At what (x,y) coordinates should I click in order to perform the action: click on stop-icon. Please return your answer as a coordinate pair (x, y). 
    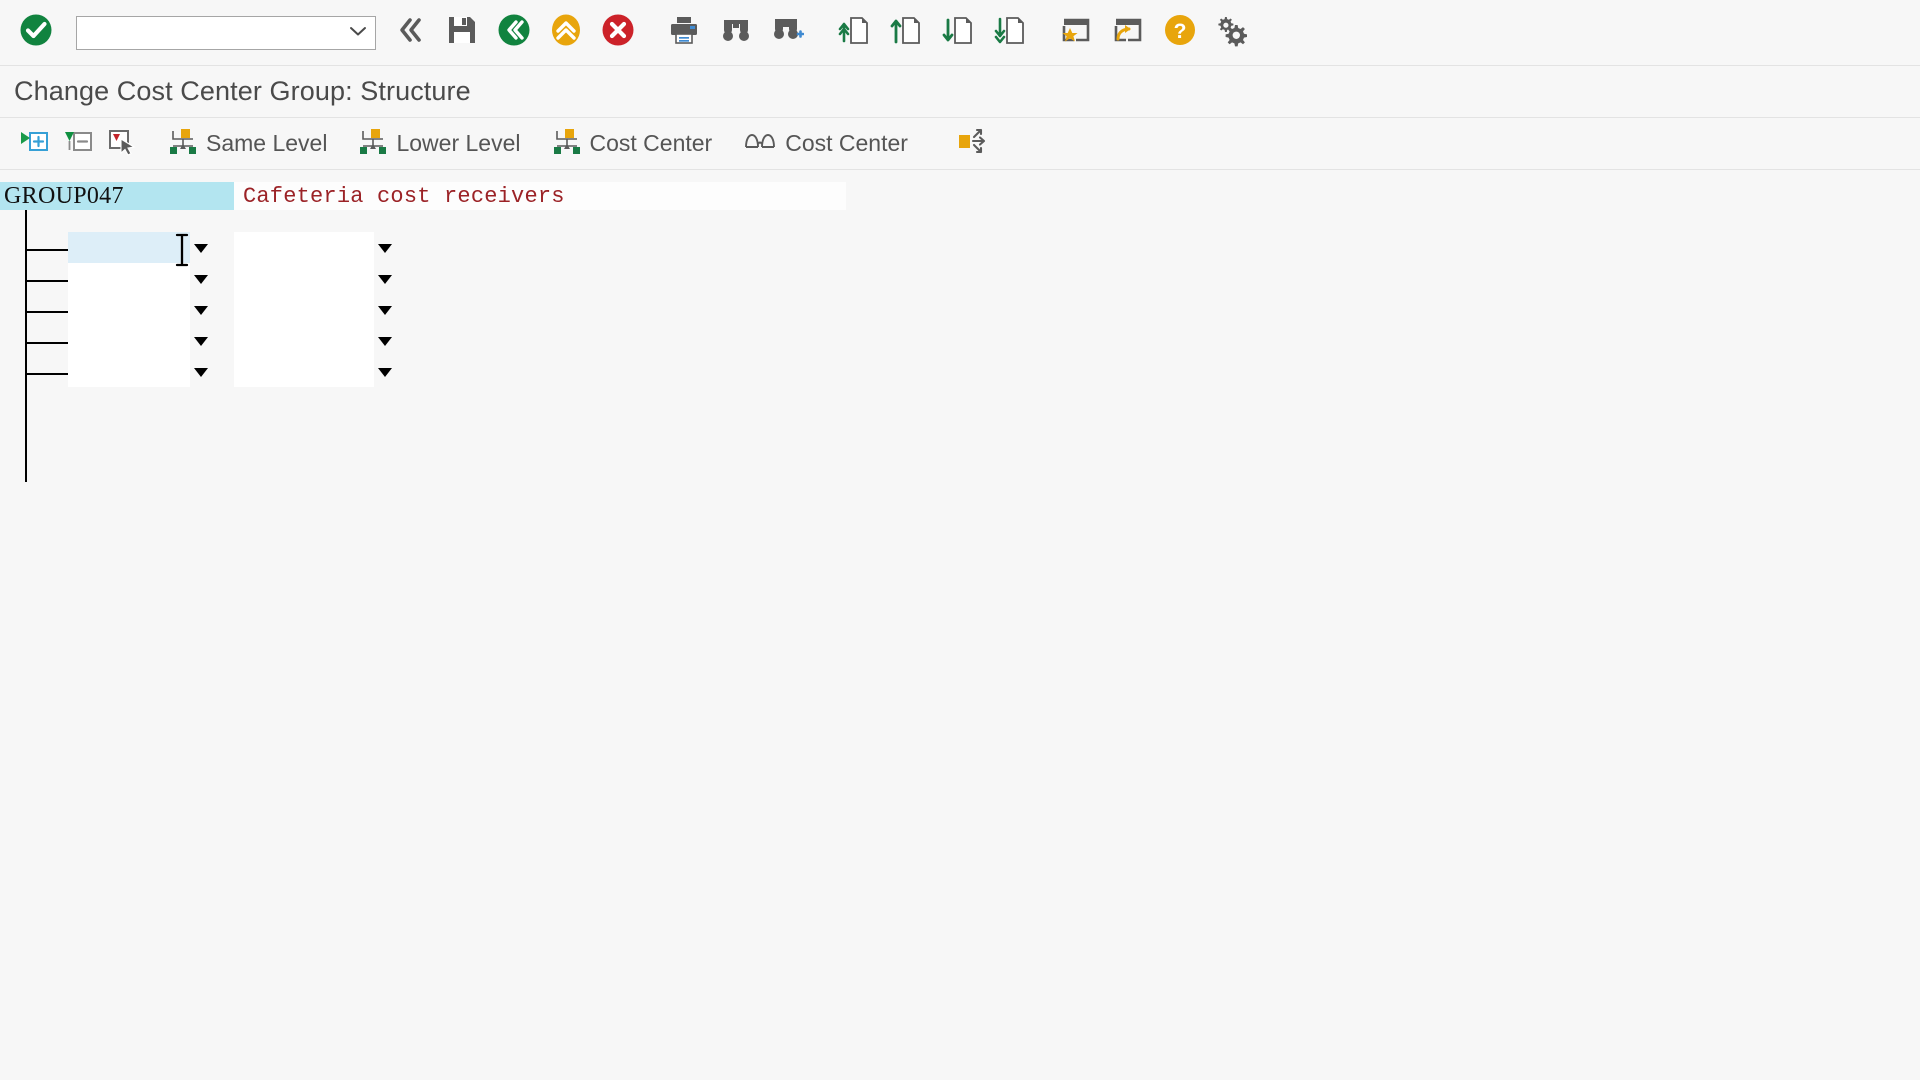
    Looking at the image, I should click on (618, 32).